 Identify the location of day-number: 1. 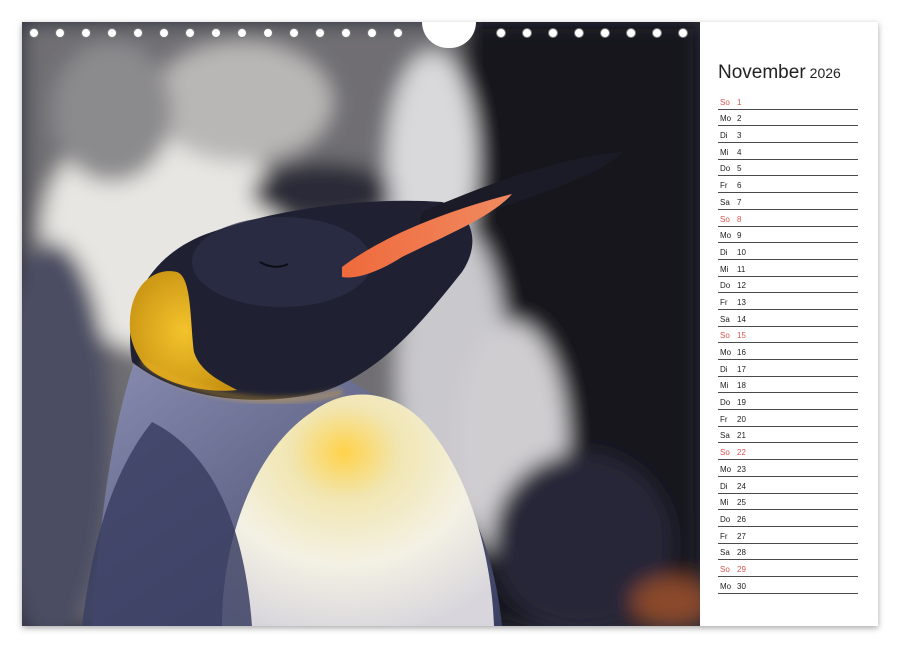
(739, 102).